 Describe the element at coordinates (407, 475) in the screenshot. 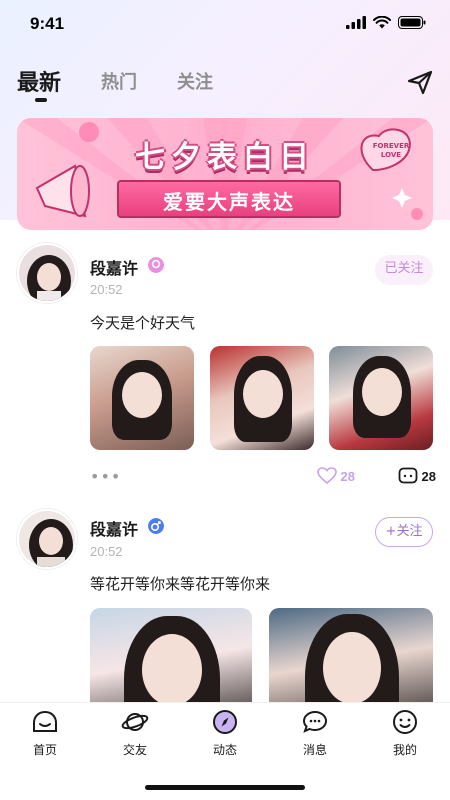

I see `comment-icon` at that location.